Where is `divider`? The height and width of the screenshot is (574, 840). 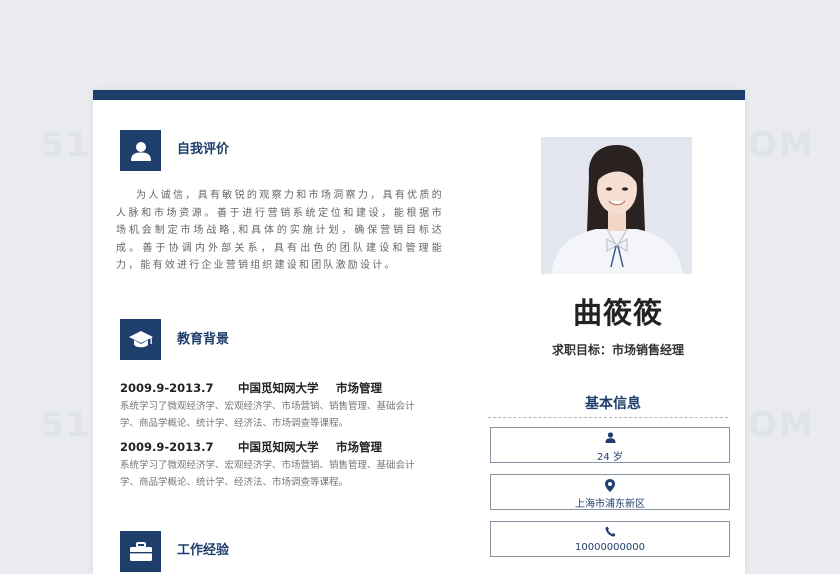
divider is located at coordinates (608, 417).